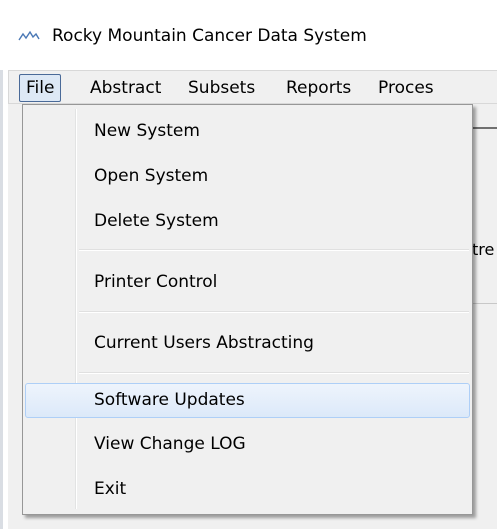 The height and width of the screenshot is (529, 497). What do you see at coordinates (247, 444) in the screenshot?
I see `menu-item-view-change-log: View Change LOG` at bounding box center [247, 444].